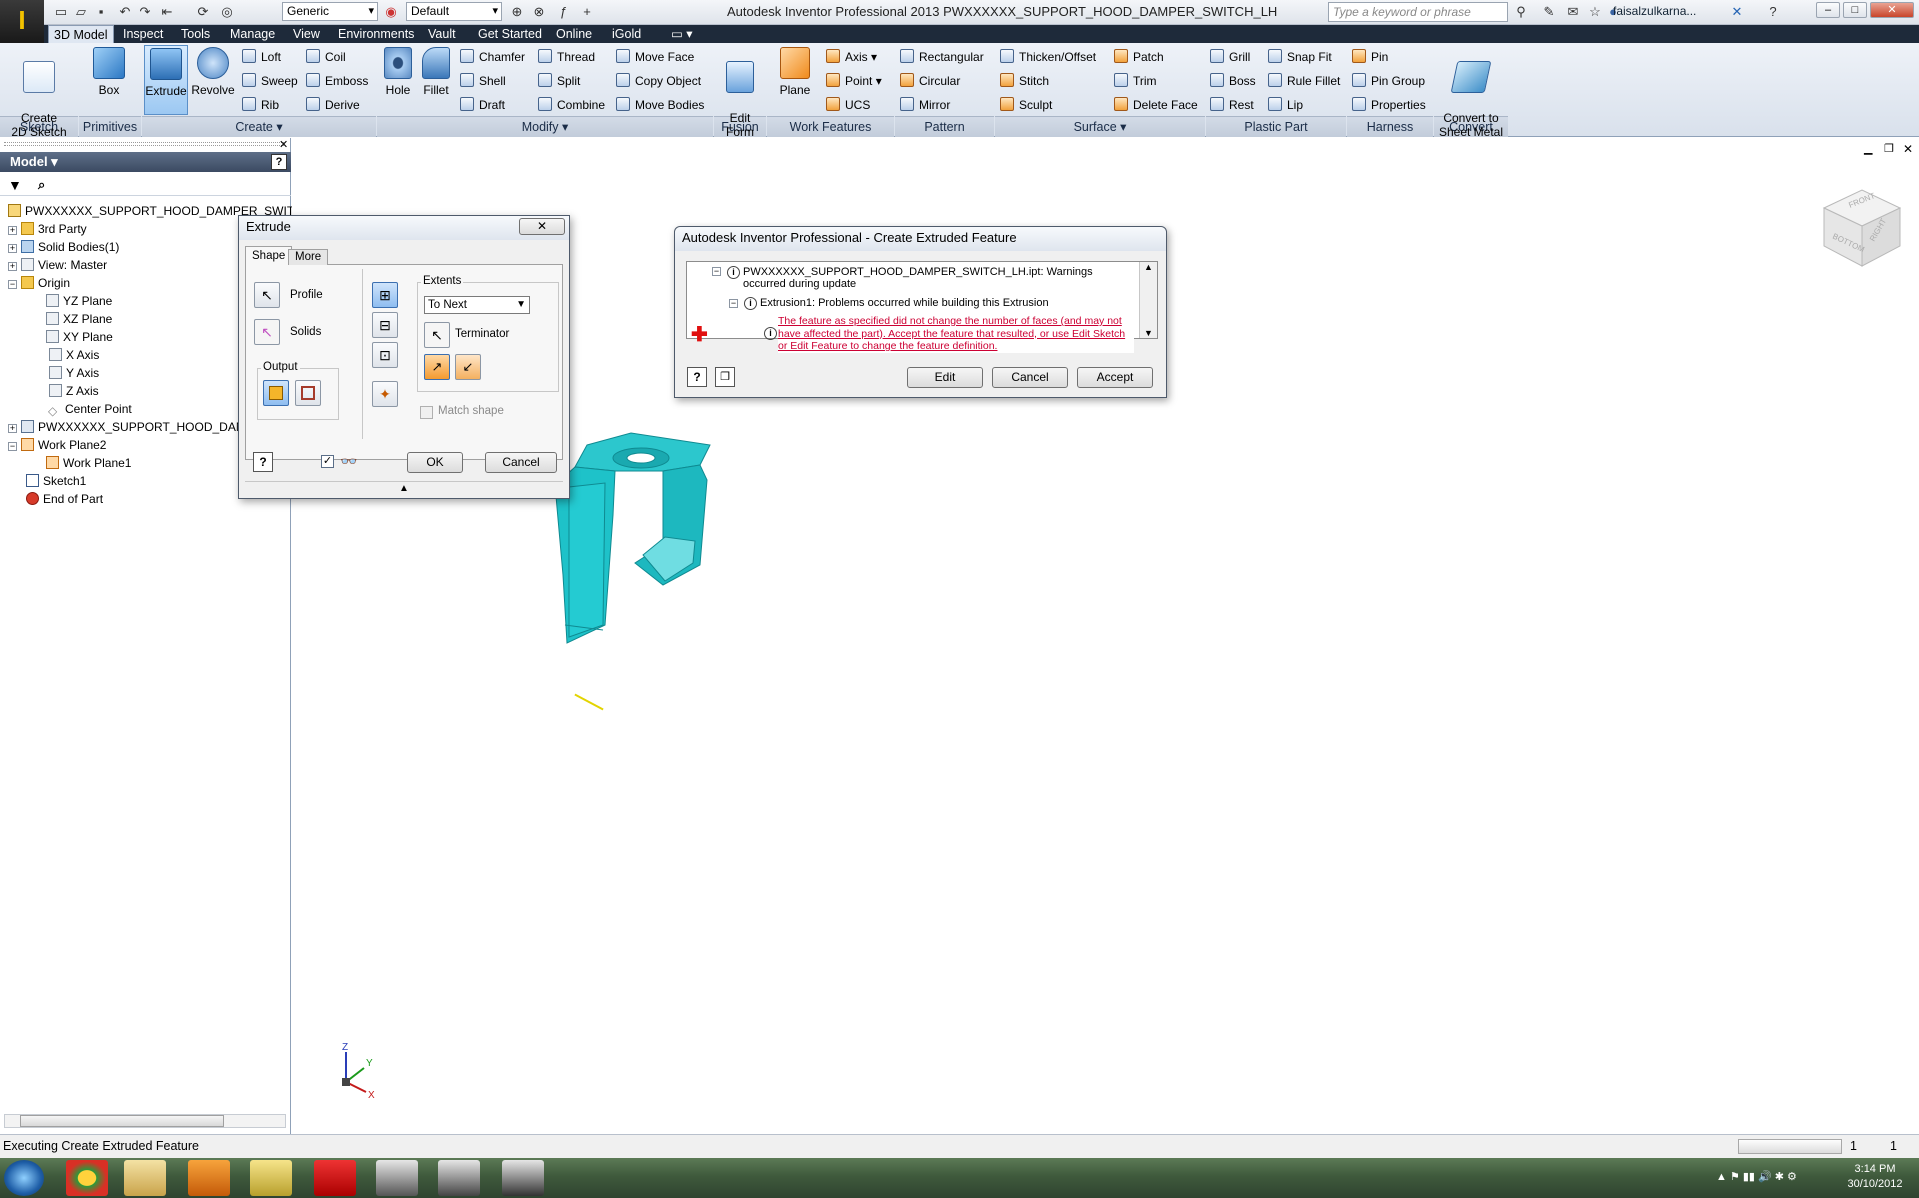 Image resolution: width=1919 pixels, height=1198 pixels. Describe the element at coordinates (1875, 1177) in the screenshot. I see `clock: 3:14 PM 30/10/2012` at that location.